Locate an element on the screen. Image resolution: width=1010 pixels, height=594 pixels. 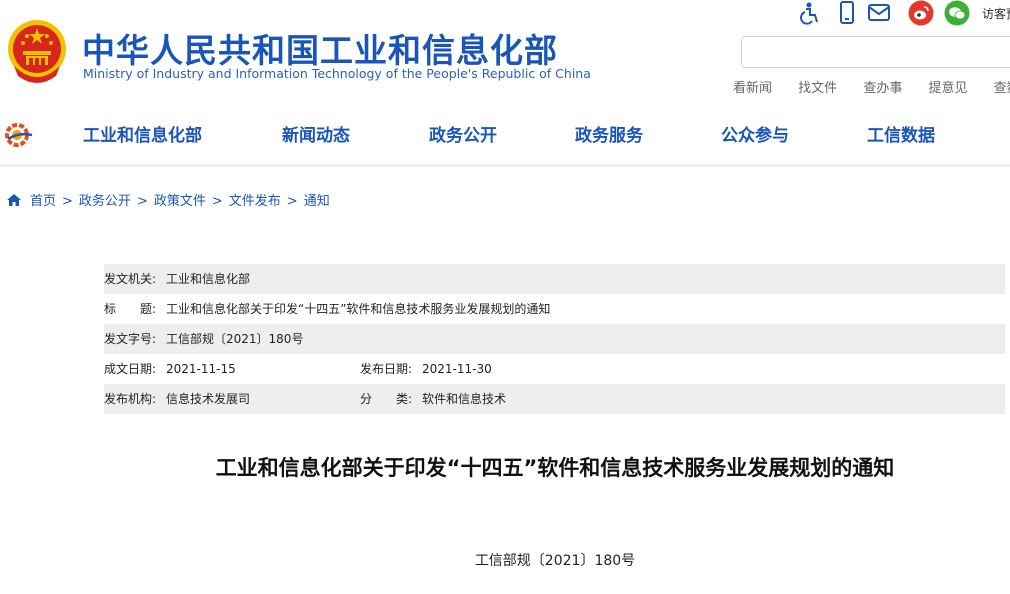
breadcrumb-policy-files: 政策文件 is located at coordinates (180, 201).